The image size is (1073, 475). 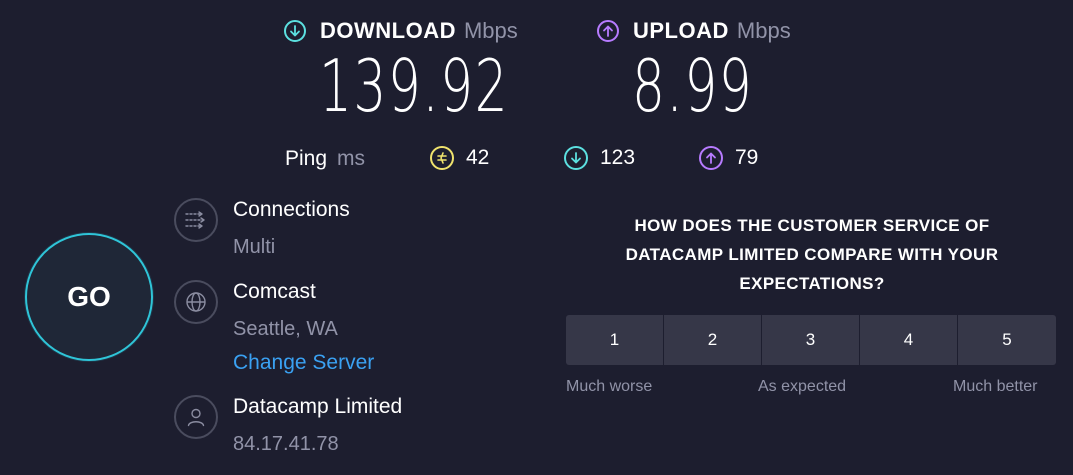 What do you see at coordinates (812, 283) in the screenshot?
I see `survey-question-line: EXPECTATIONS?` at bounding box center [812, 283].